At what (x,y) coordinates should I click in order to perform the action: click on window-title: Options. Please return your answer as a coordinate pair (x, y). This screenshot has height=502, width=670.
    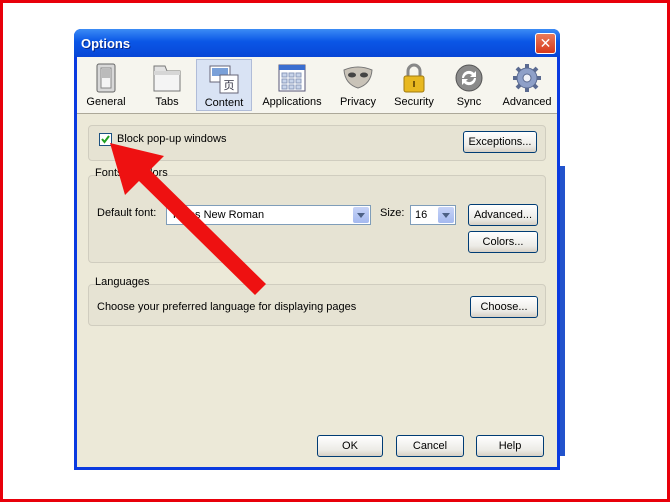
    Looking at the image, I should click on (106, 43).